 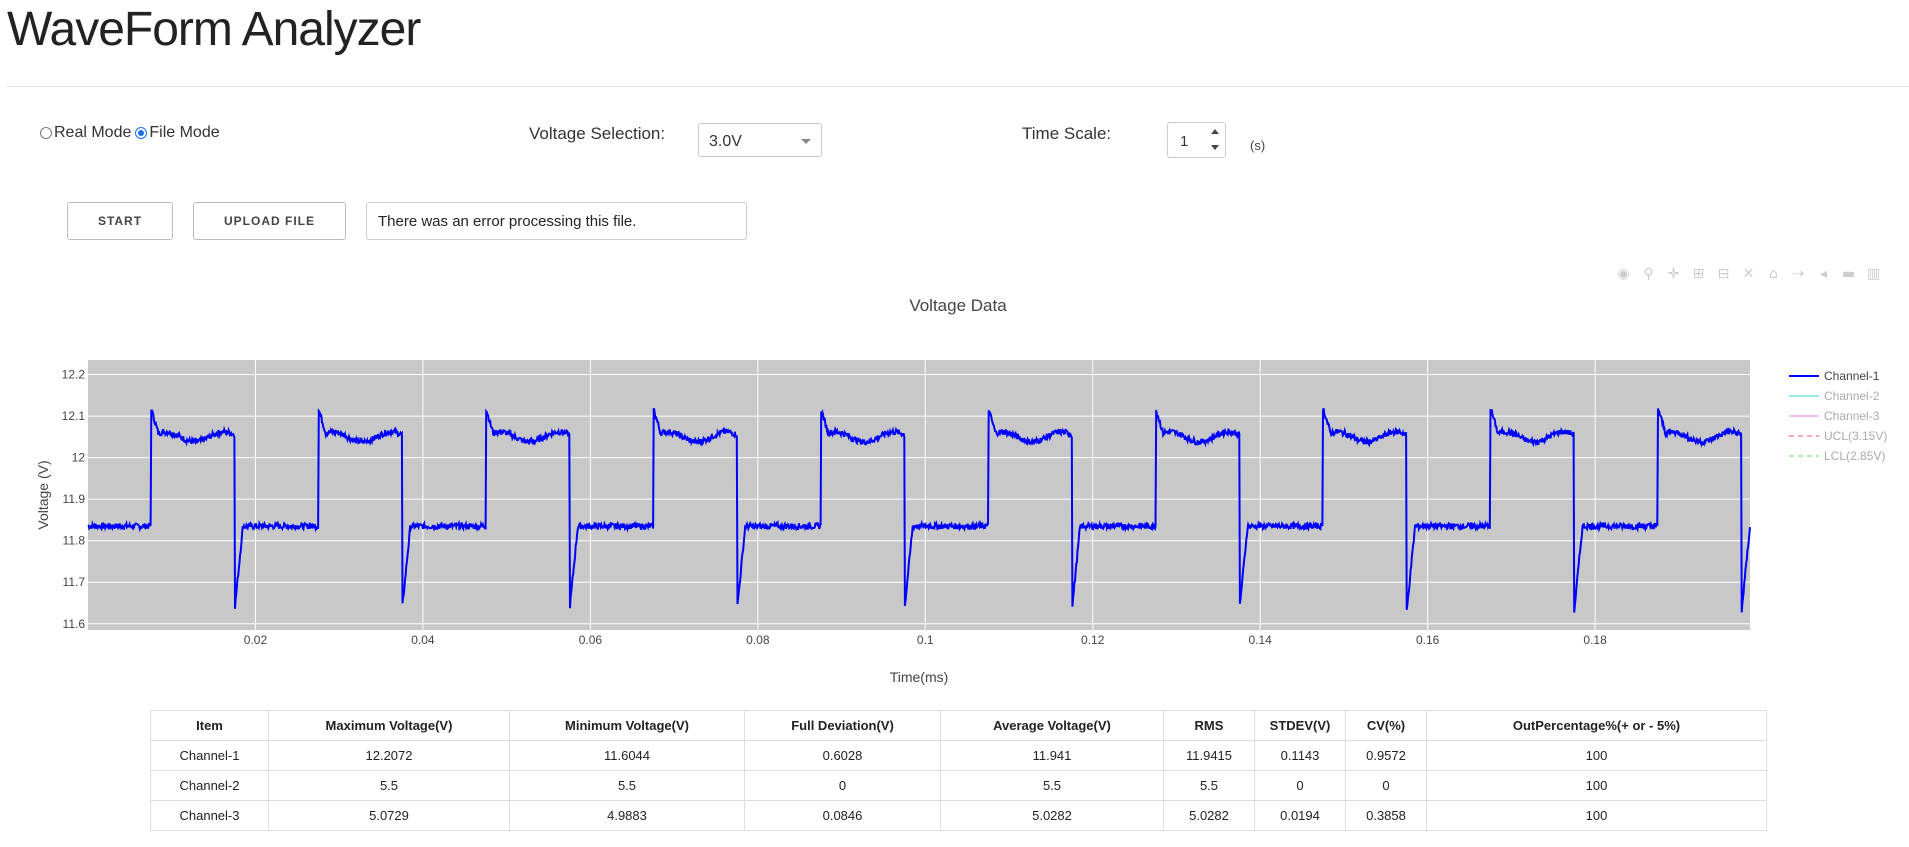 What do you see at coordinates (1196, 140) in the screenshot?
I see `time-scale-input: 1` at bounding box center [1196, 140].